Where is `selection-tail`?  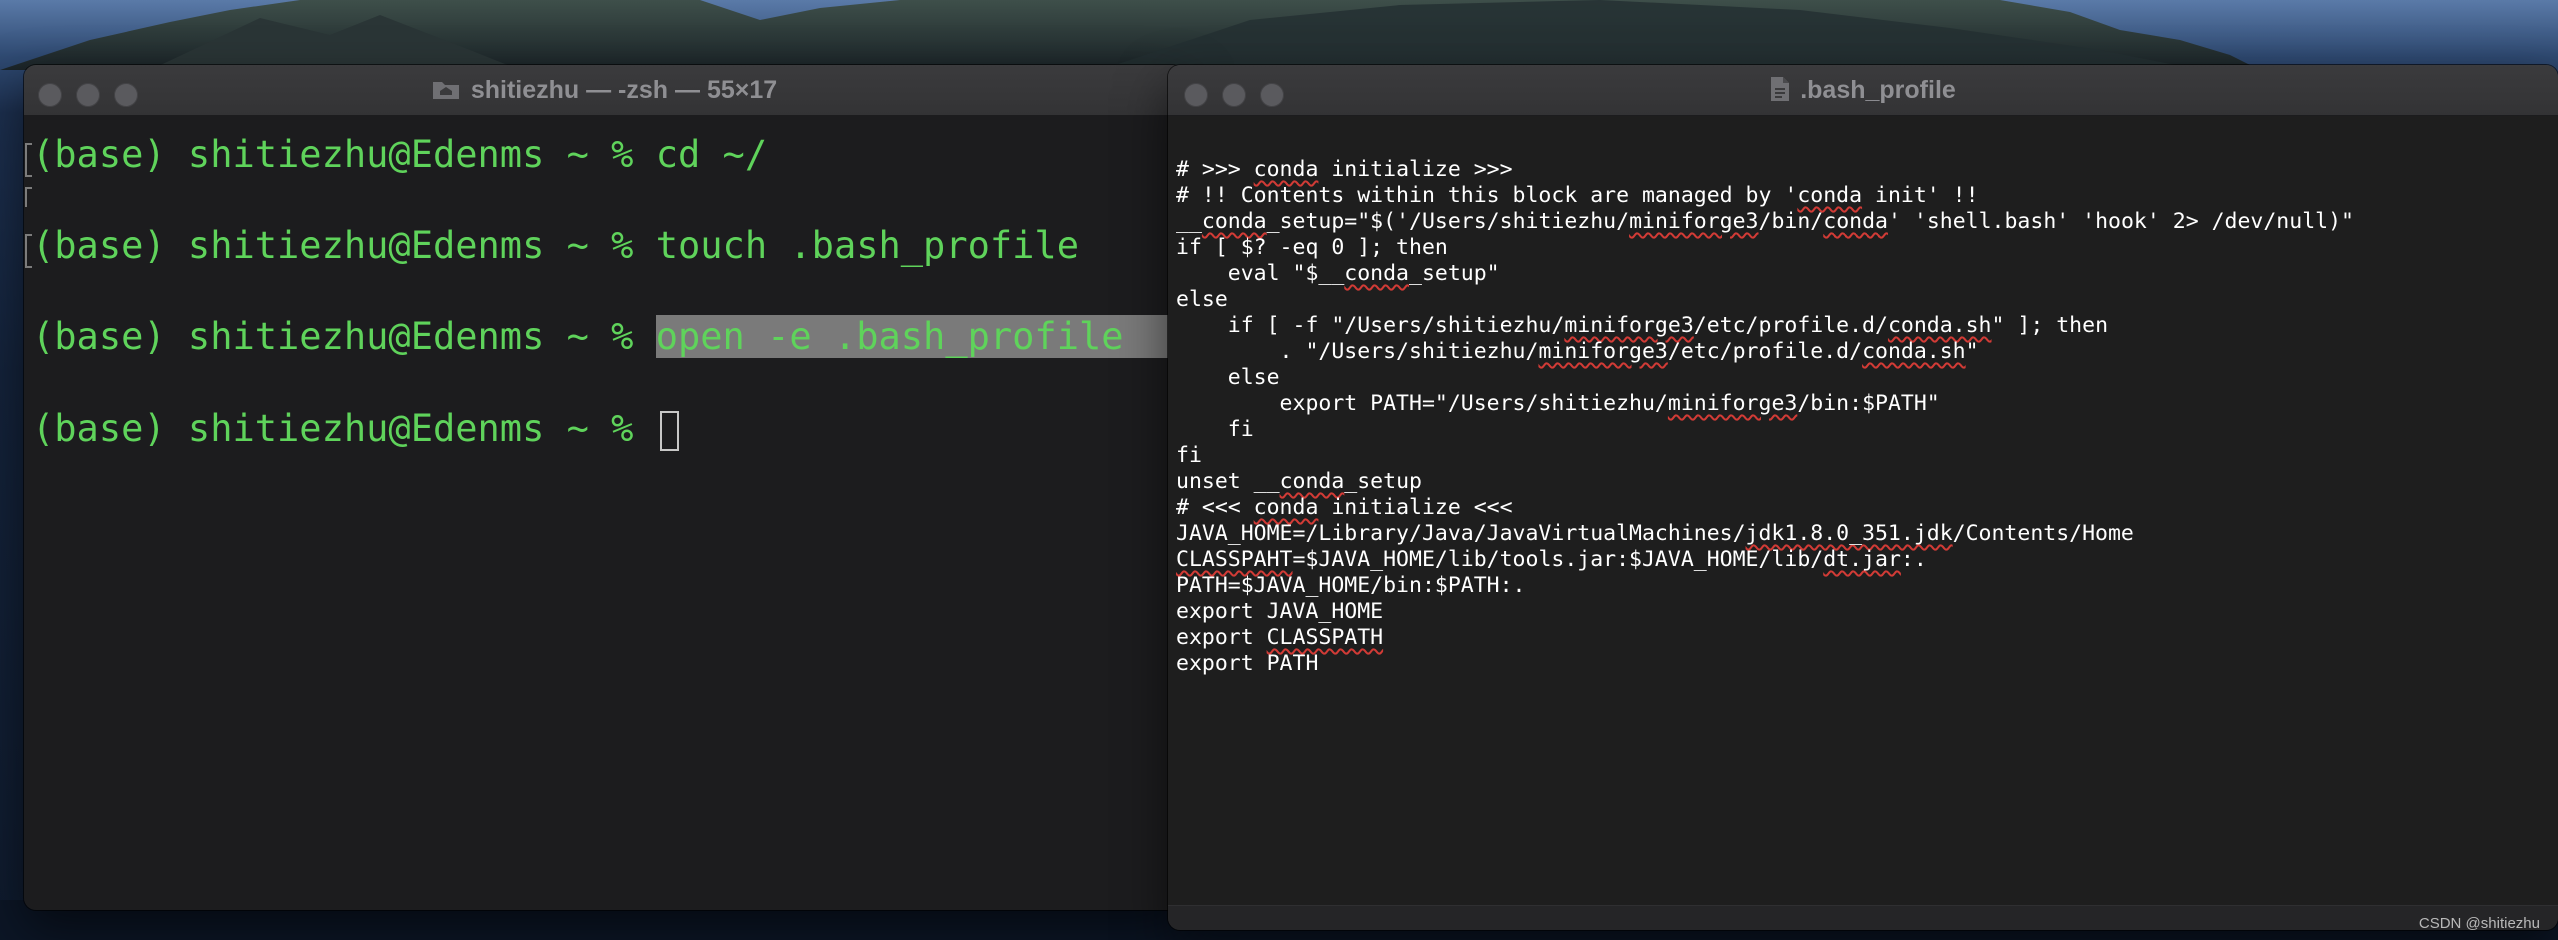
selection-tail is located at coordinates (1145, 336).